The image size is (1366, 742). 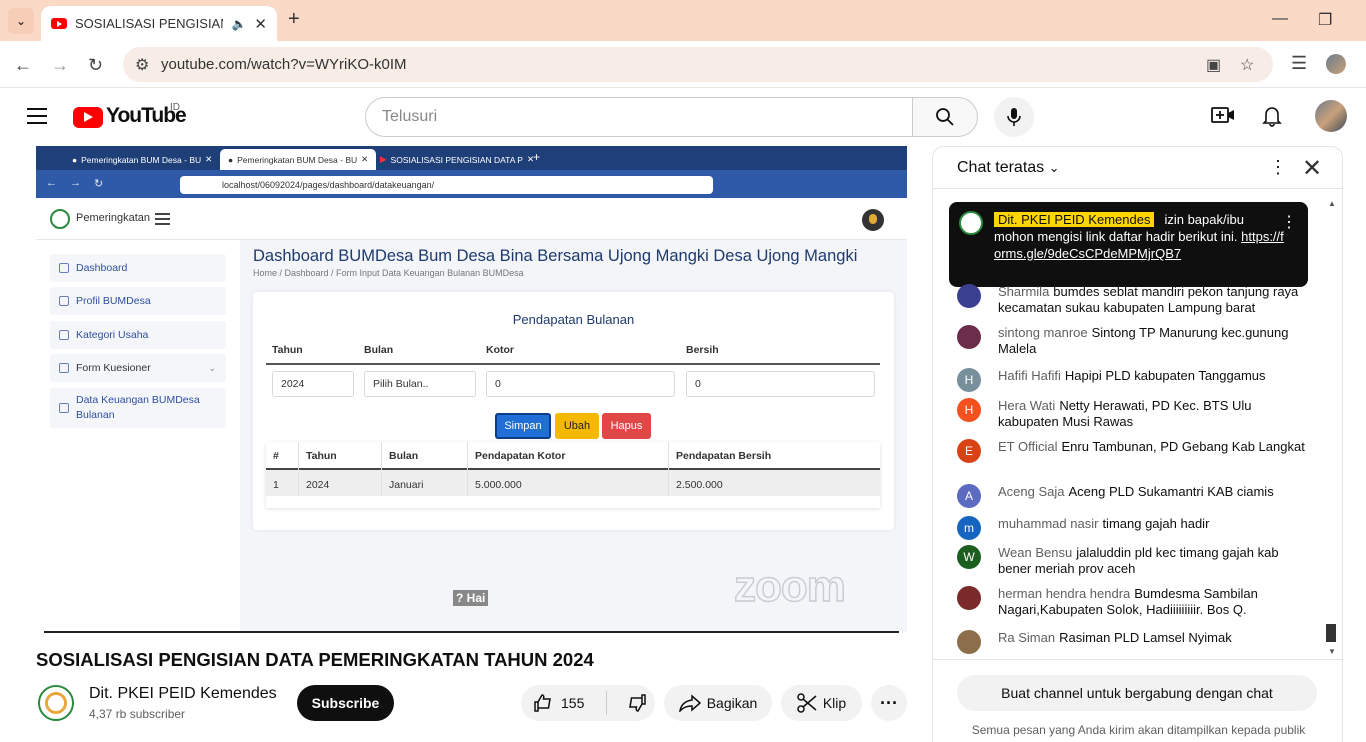 What do you see at coordinates (159, 23) in the screenshot?
I see `browser-tab-active: SOSIALISASI PENGISIAN DA 🔈 ✕` at bounding box center [159, 23].